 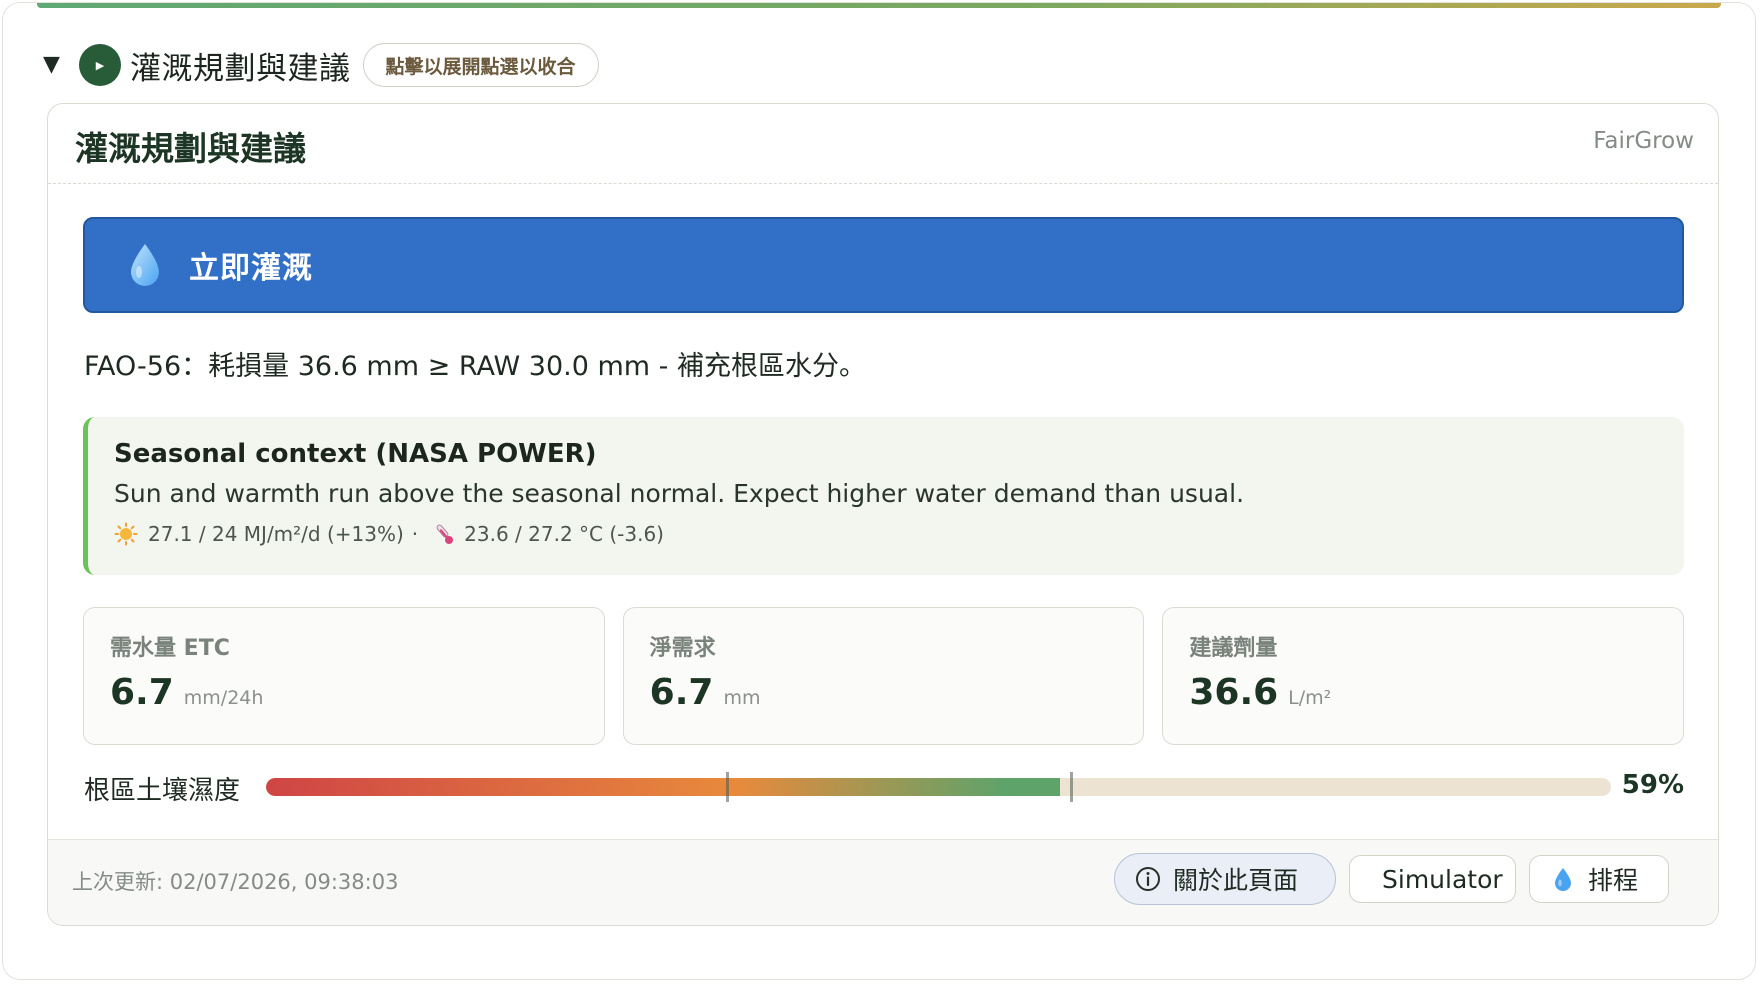 What do you see at coordinates (727, 787) in the screenshot?
I see `soil-threshold-marker` at bounding box center [727, 787].